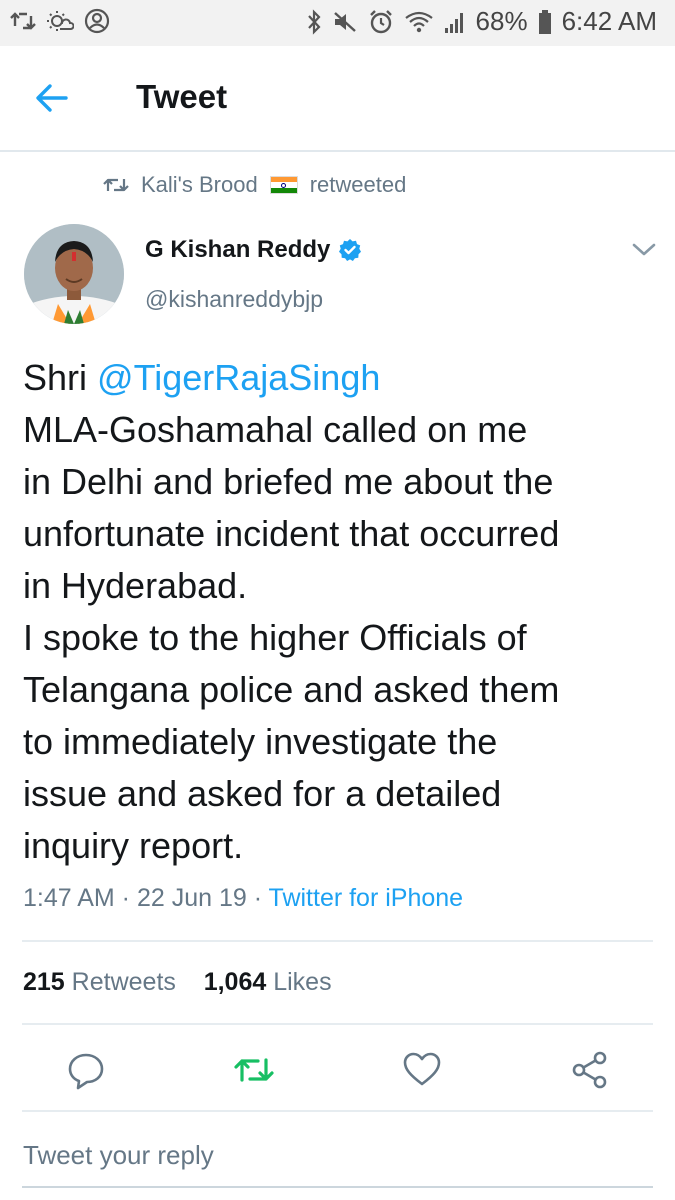  Describe the element at coordinates (344, 21) in the screenshot. I see `mute-icon` at that location.